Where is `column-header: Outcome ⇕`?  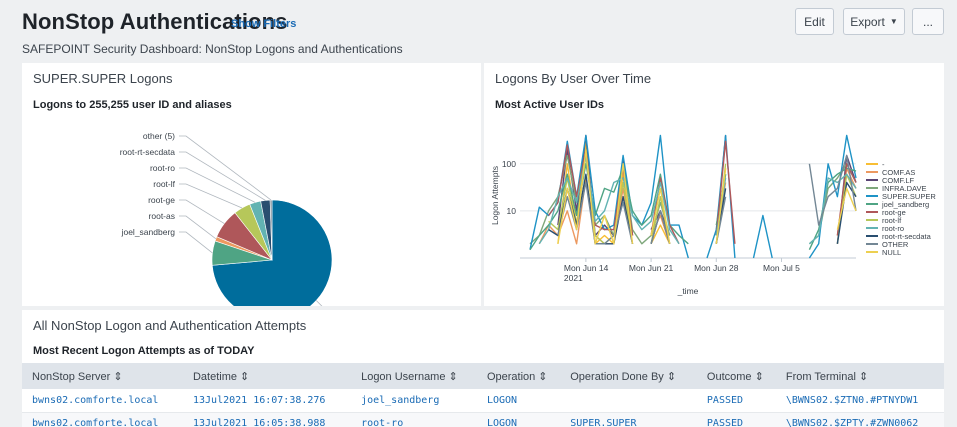
column-header: Outcome ⇕ is located at coordinates (736, 376).